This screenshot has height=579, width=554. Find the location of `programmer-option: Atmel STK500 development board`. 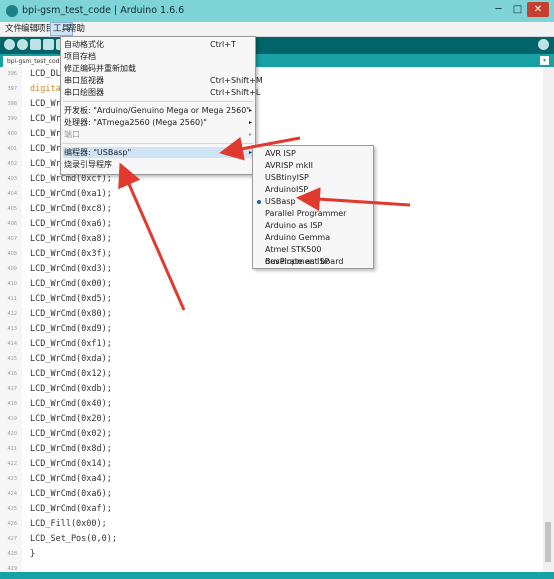

programmer-option: Atmel STK500 development board is located at coordinates (313, 255).